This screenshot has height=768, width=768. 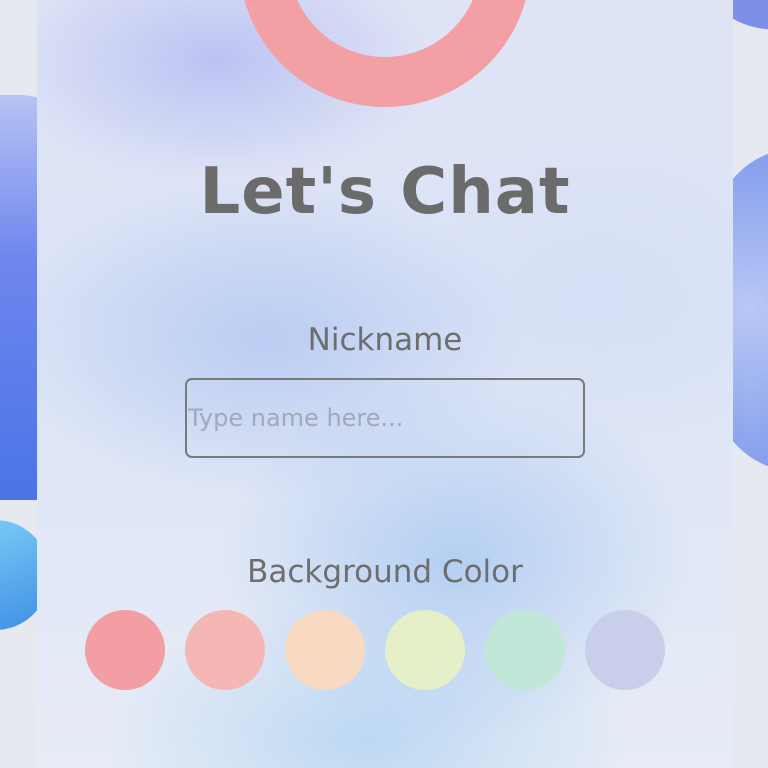 I want to click on background-color-label: Background Color, so click(x=385, y=572).